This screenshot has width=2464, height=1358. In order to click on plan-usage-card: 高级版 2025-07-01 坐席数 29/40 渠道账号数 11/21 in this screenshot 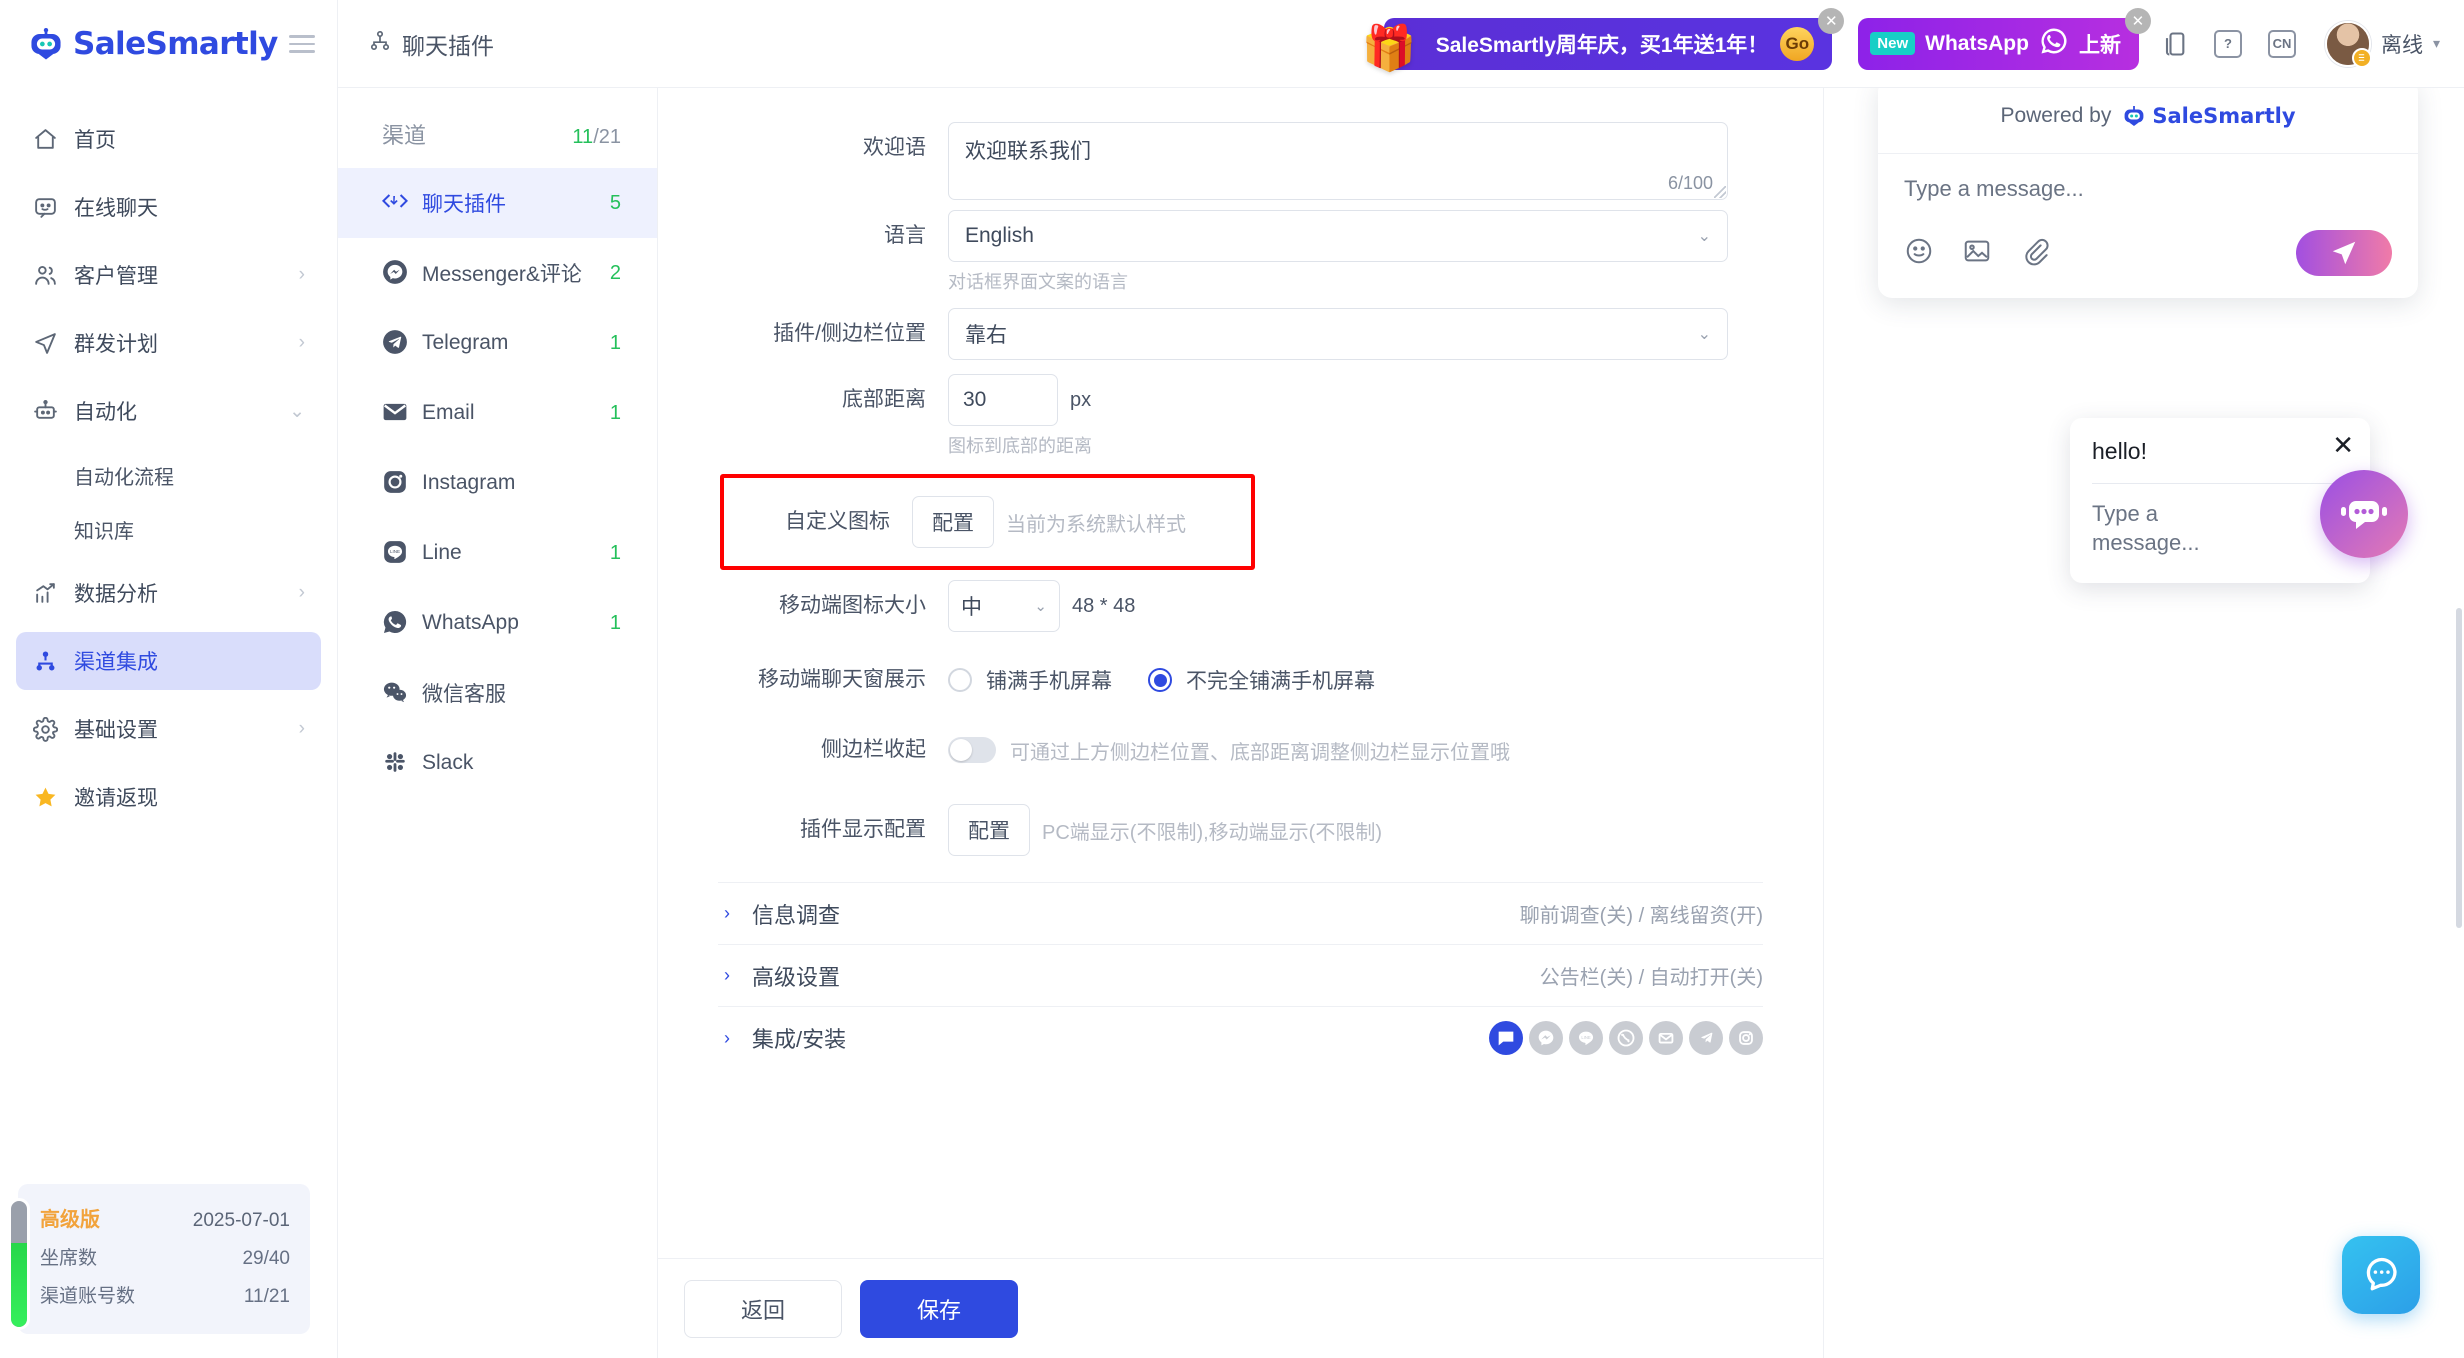, I will do `click(159, 1259)`.